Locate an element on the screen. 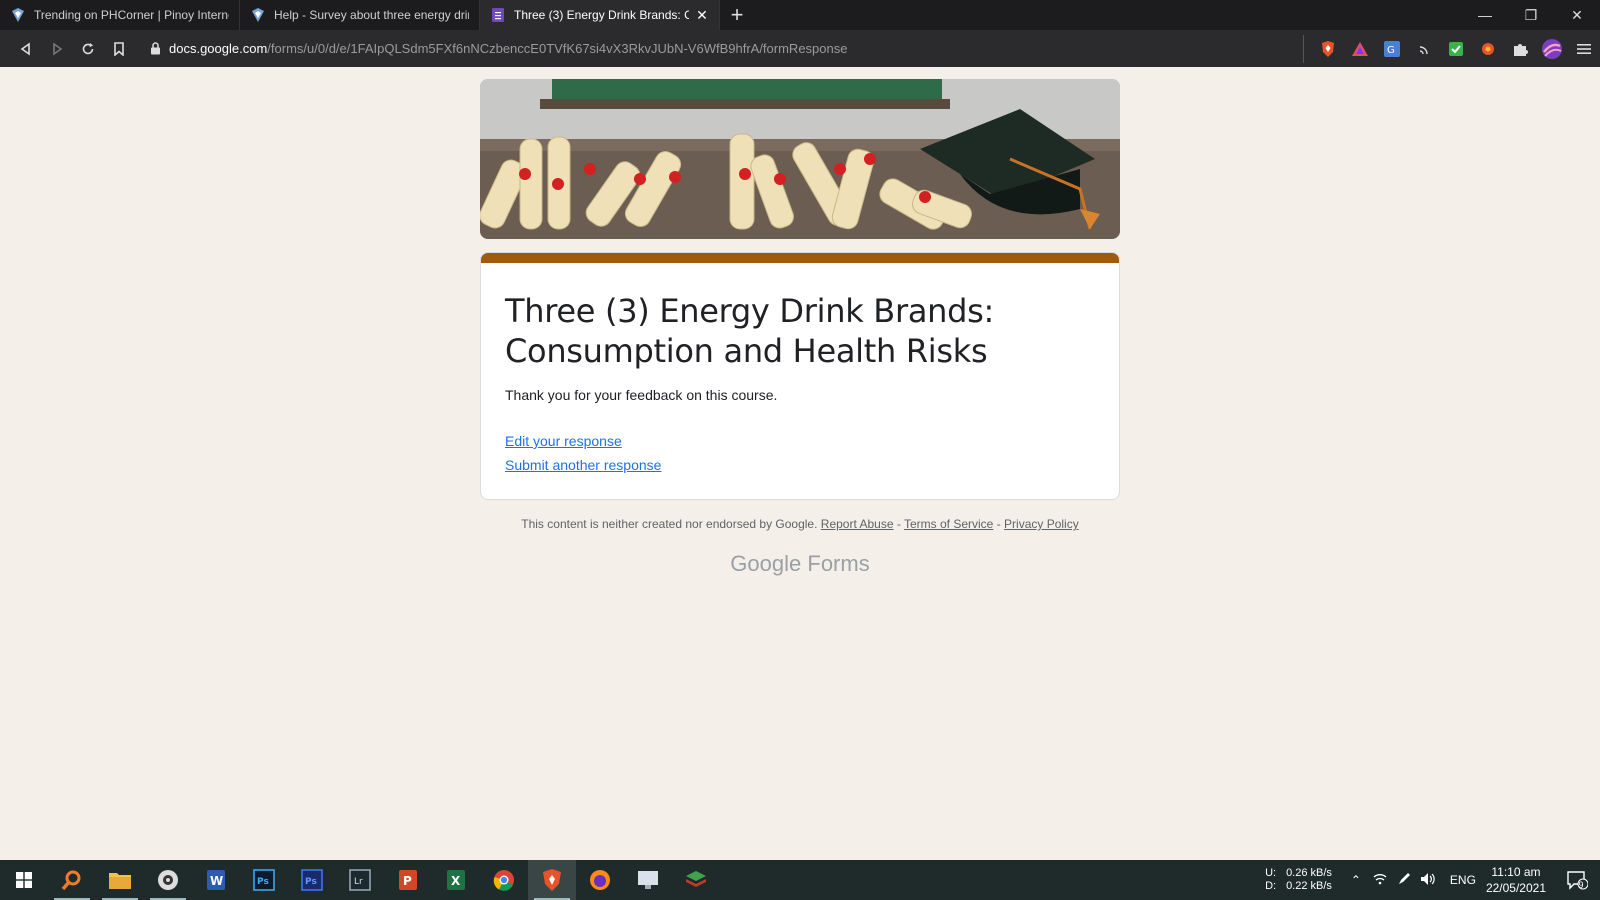  bookmark-button is located at coordinates (118, 49).